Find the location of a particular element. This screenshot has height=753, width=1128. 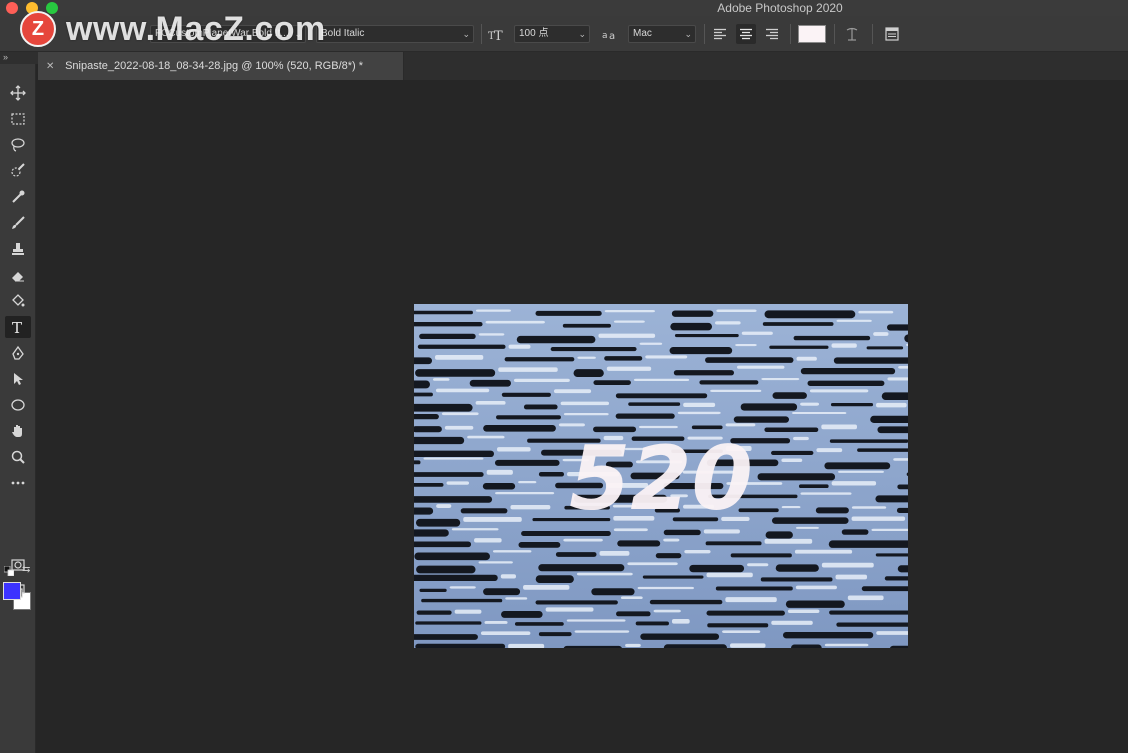

quick-mask-button is located at coordinates (18, 565).